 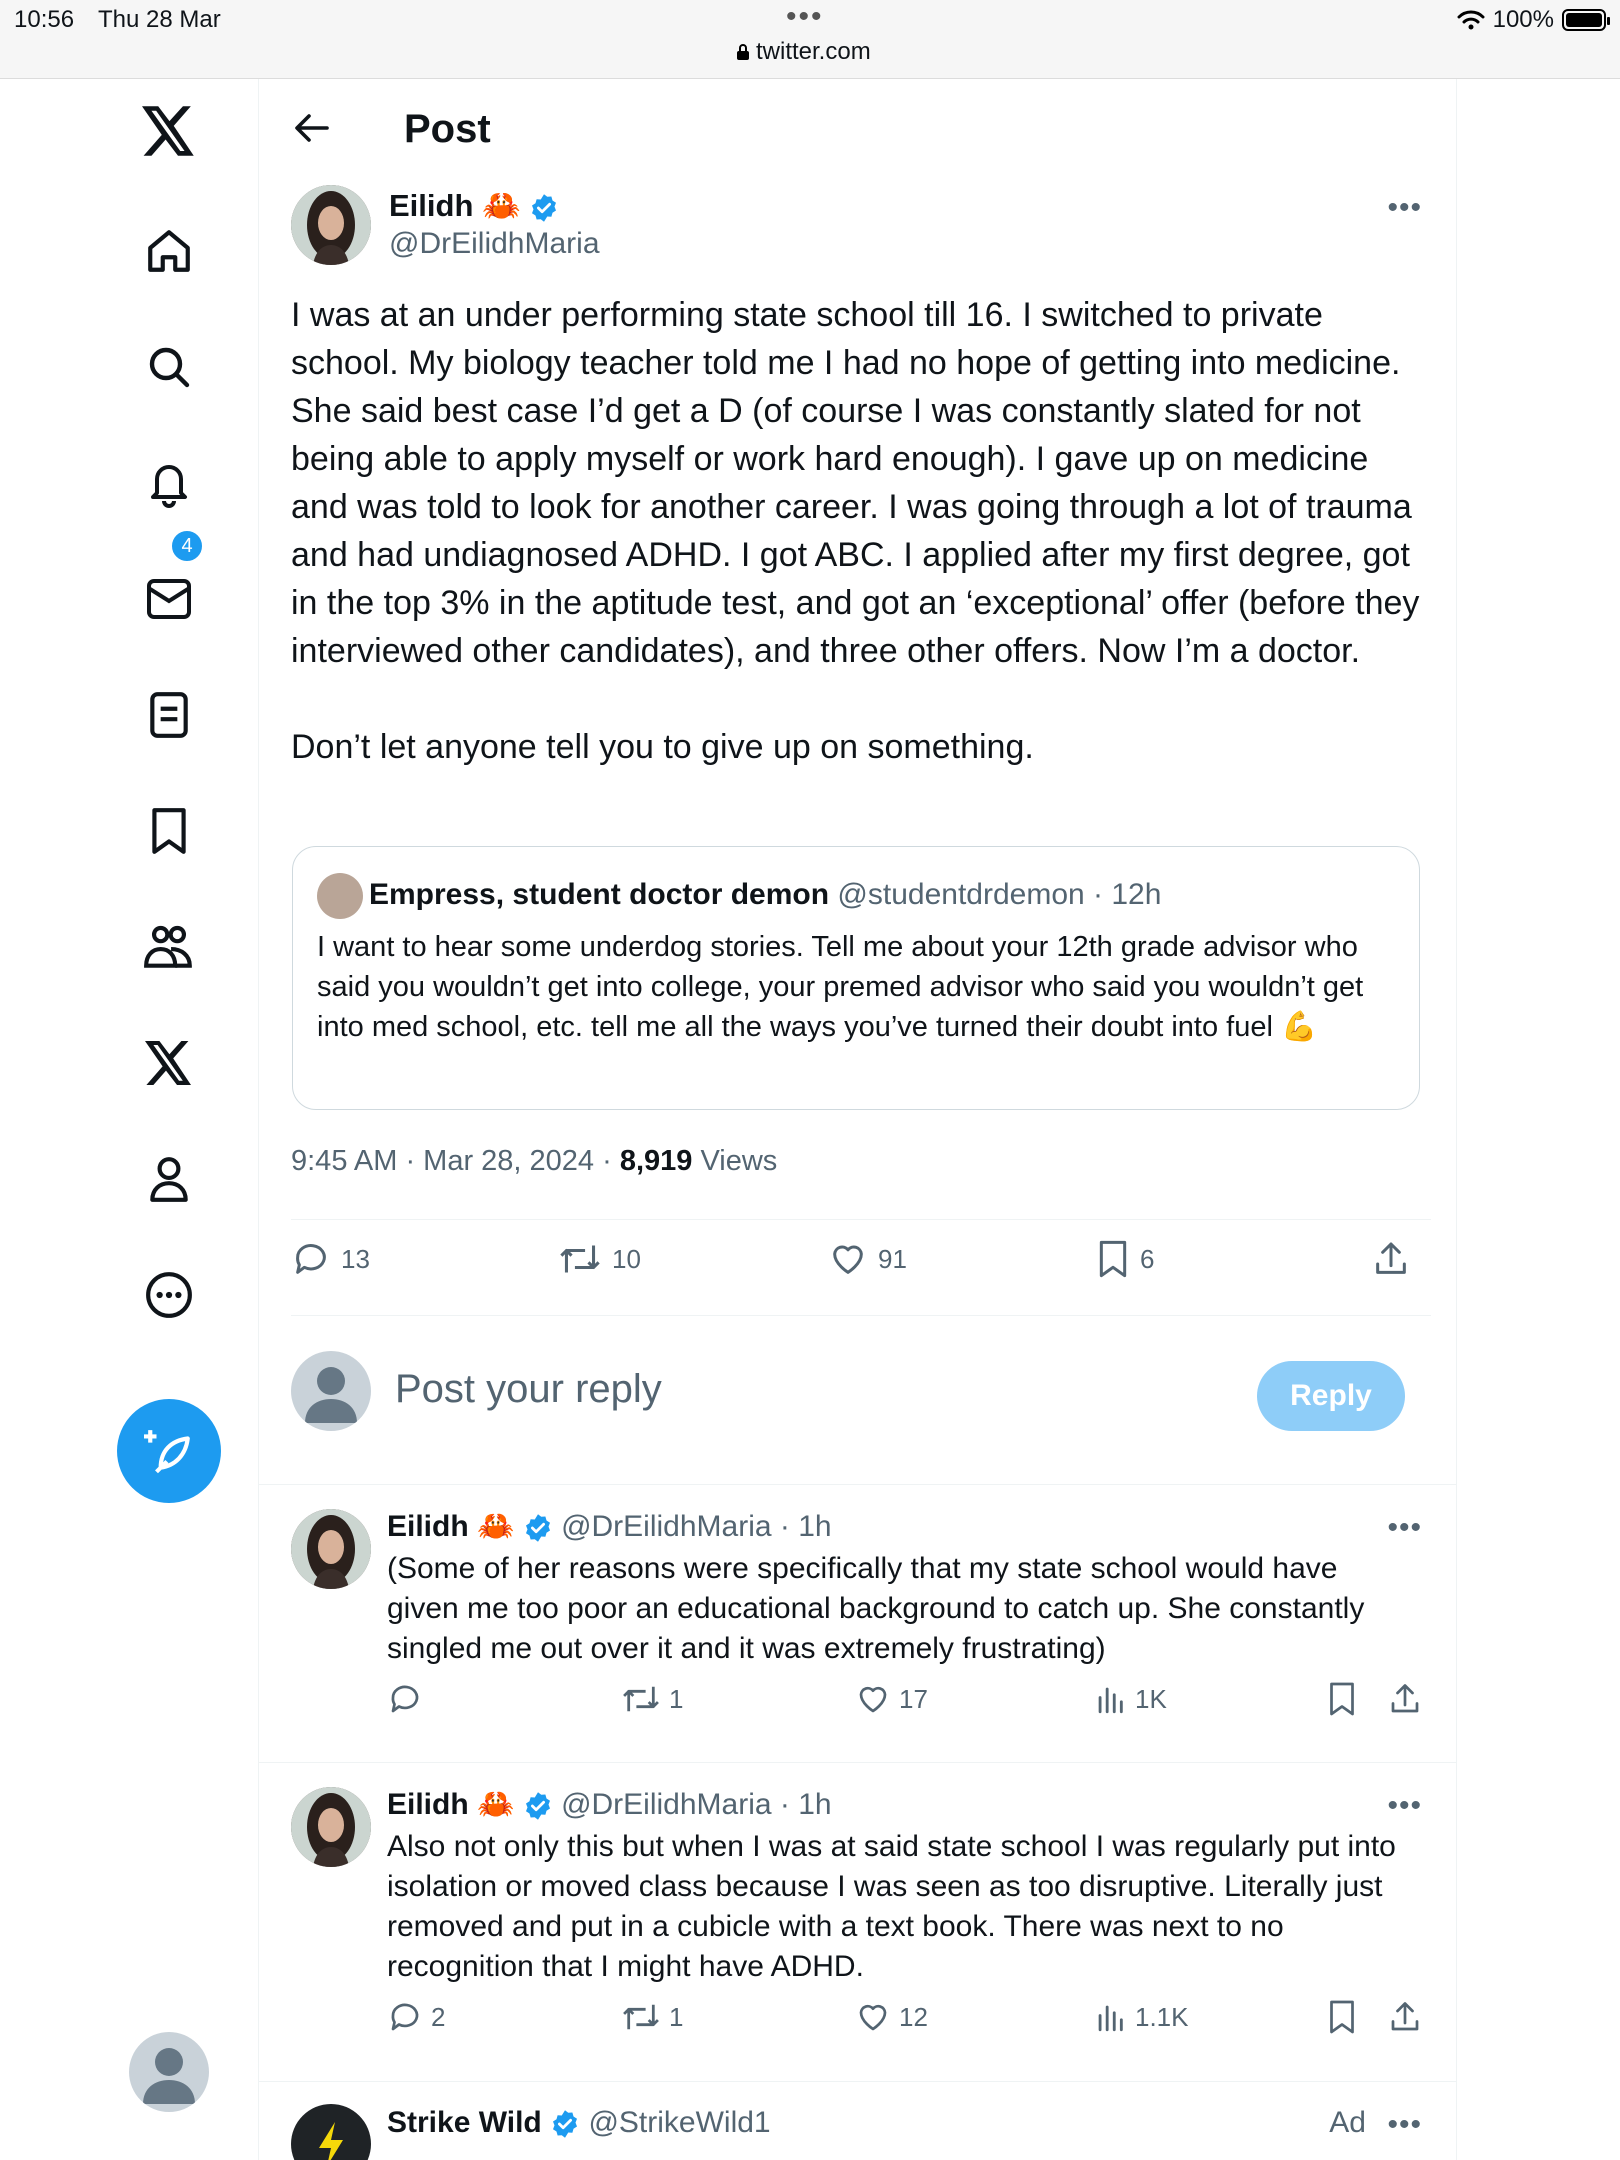 I want to click on bookmark-count: 6, so click(x=1147, y=1258).